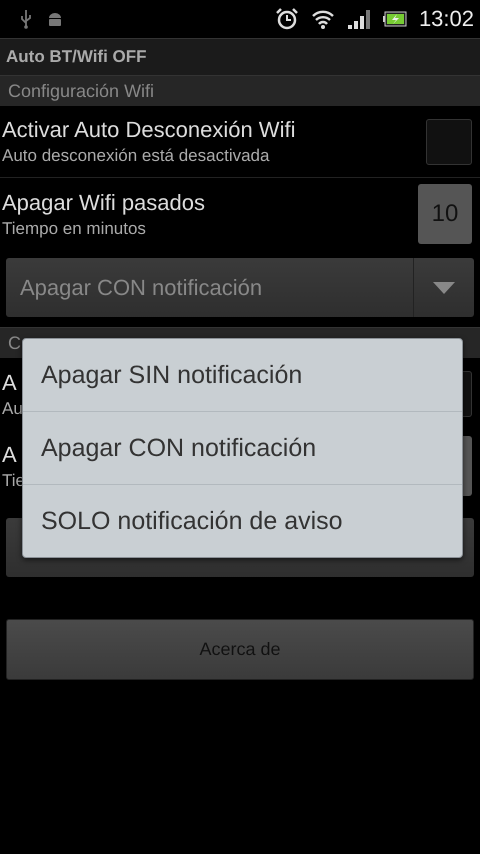 This screenshot has height=854, width=480. I want to click on section-header: Configuración Wifi, so click(81, 91).